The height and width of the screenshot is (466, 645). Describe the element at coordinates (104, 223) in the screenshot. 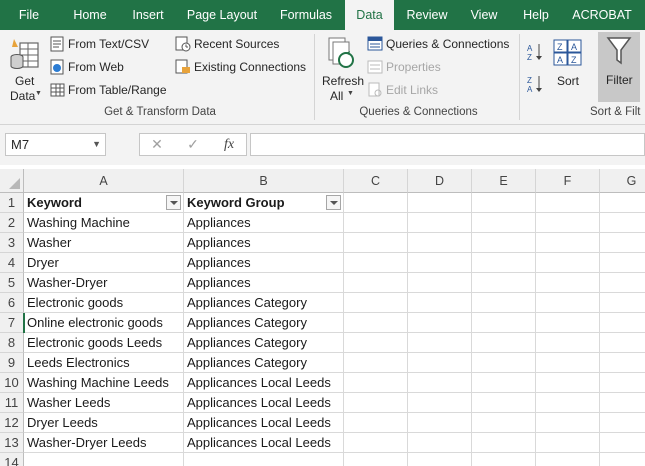

I see `keyword-cell: Washing Machine` at that location.